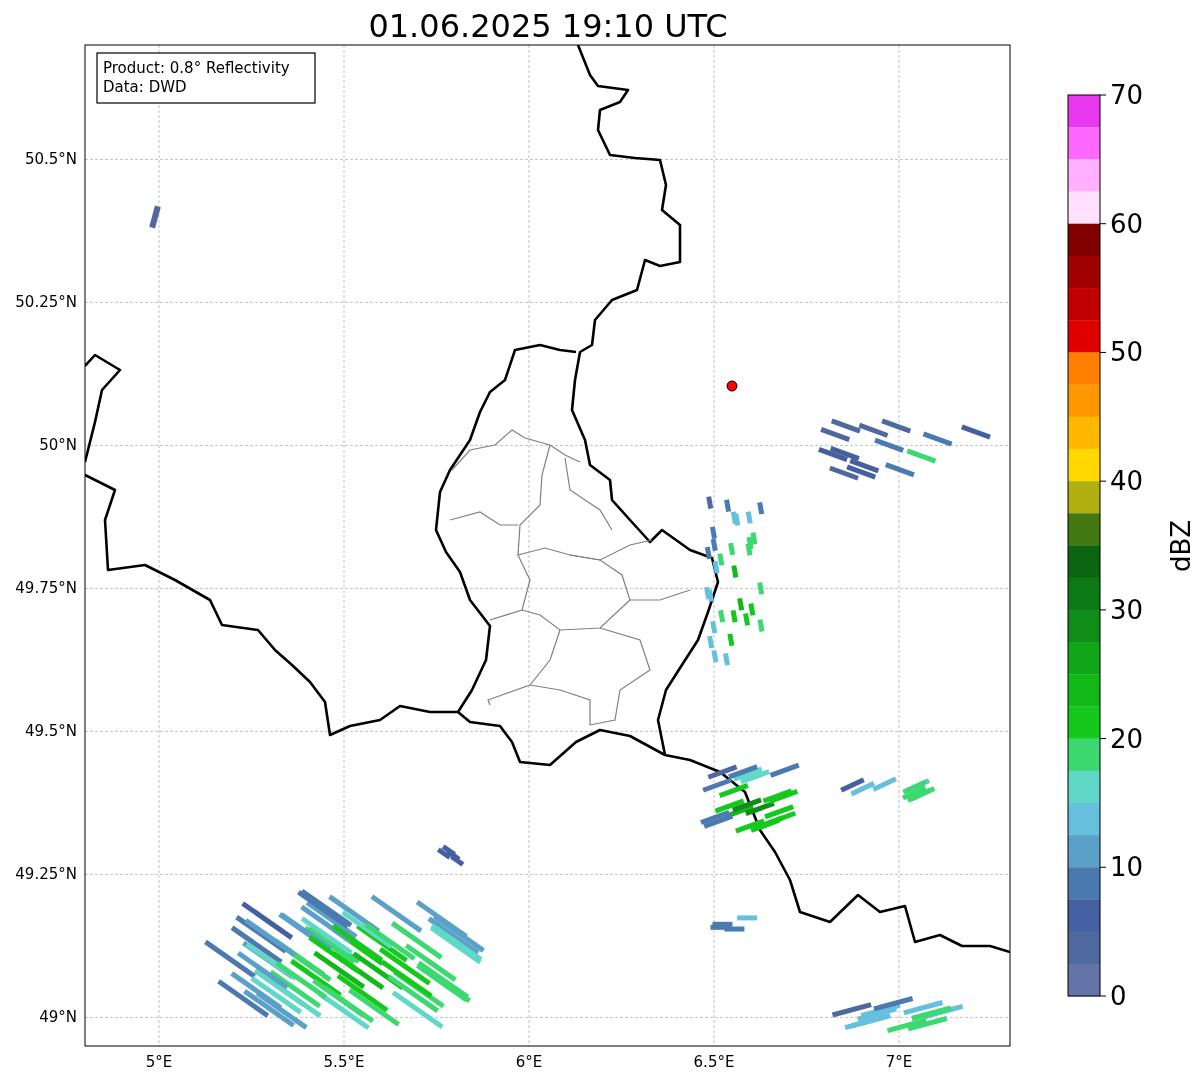 The height and width of the screenshot is (1081, 1202). What do you see at coordinates (1127, 609) in the screenshot?
I see `colorbar-tick-label: 30` at bounding box center [1127, 609].